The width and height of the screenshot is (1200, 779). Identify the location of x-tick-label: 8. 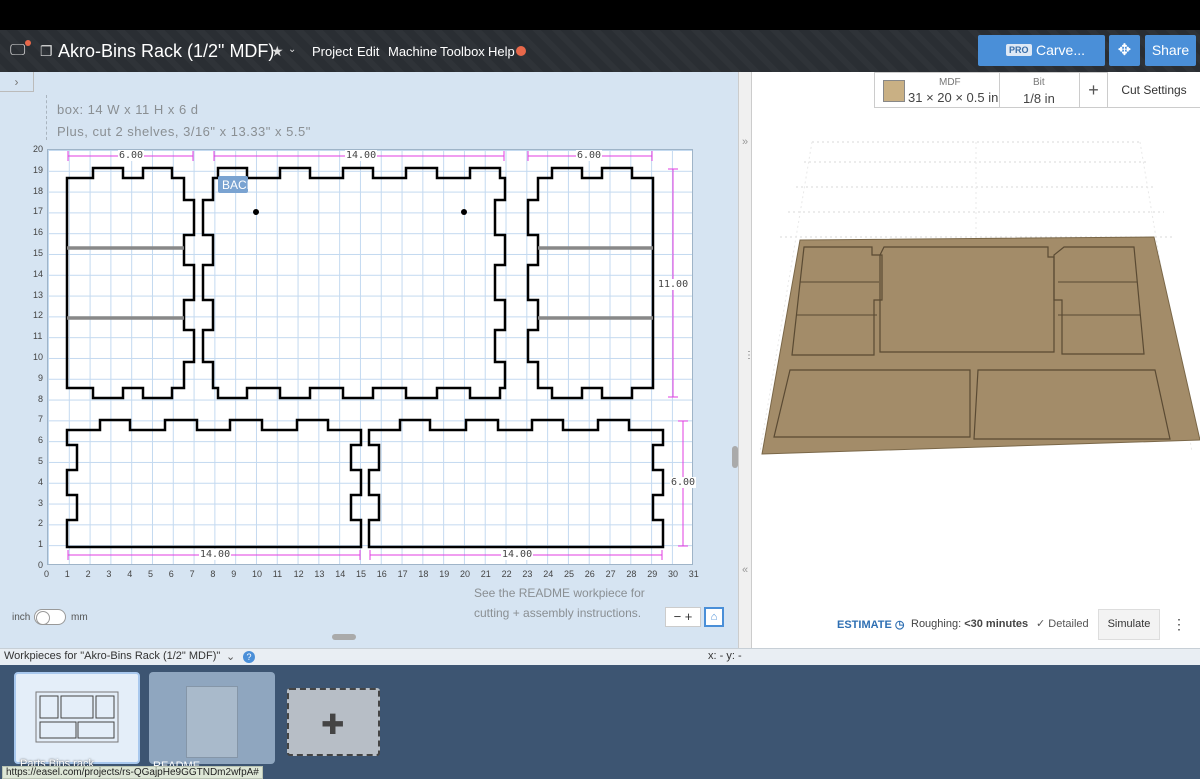
(213, 574).